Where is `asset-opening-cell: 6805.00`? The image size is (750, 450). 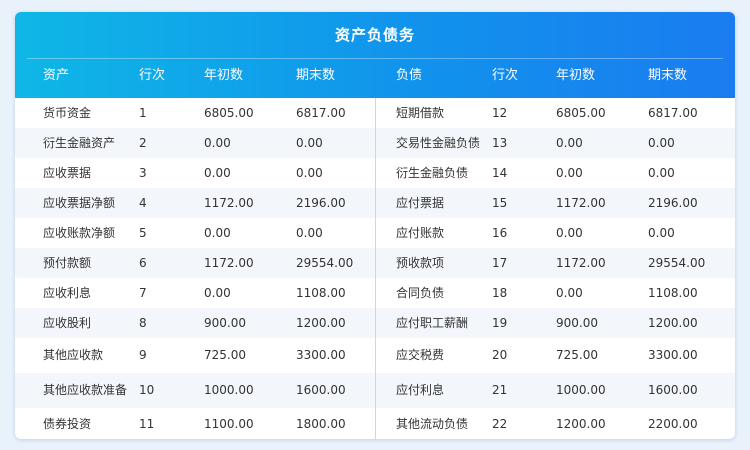 asset-opening-cell: 6805.00 is located at coordinates (229, 113).